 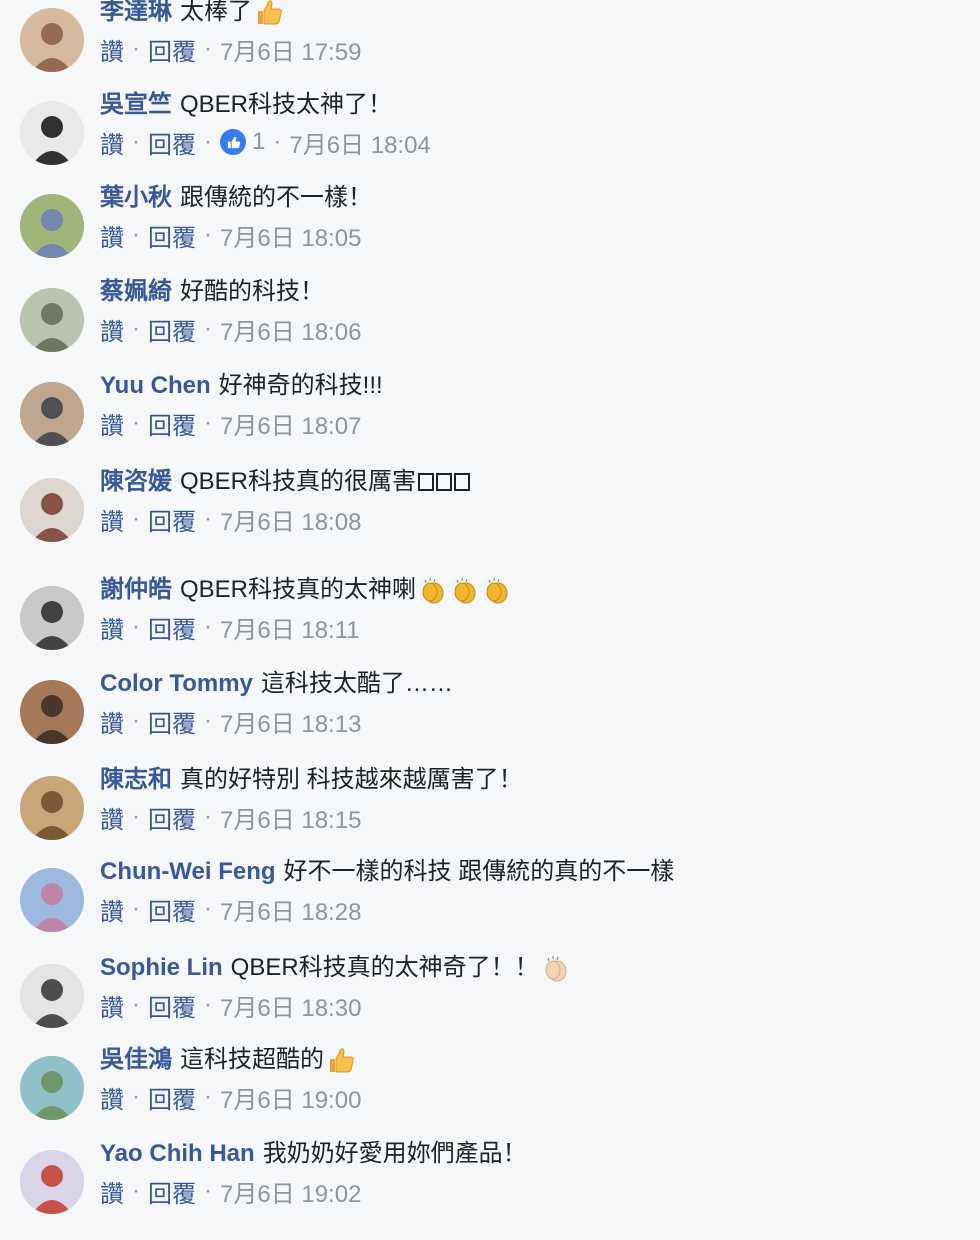 I want to click on comment-timestamp: 7月6日 19:00, so click(x=290, y=1097).